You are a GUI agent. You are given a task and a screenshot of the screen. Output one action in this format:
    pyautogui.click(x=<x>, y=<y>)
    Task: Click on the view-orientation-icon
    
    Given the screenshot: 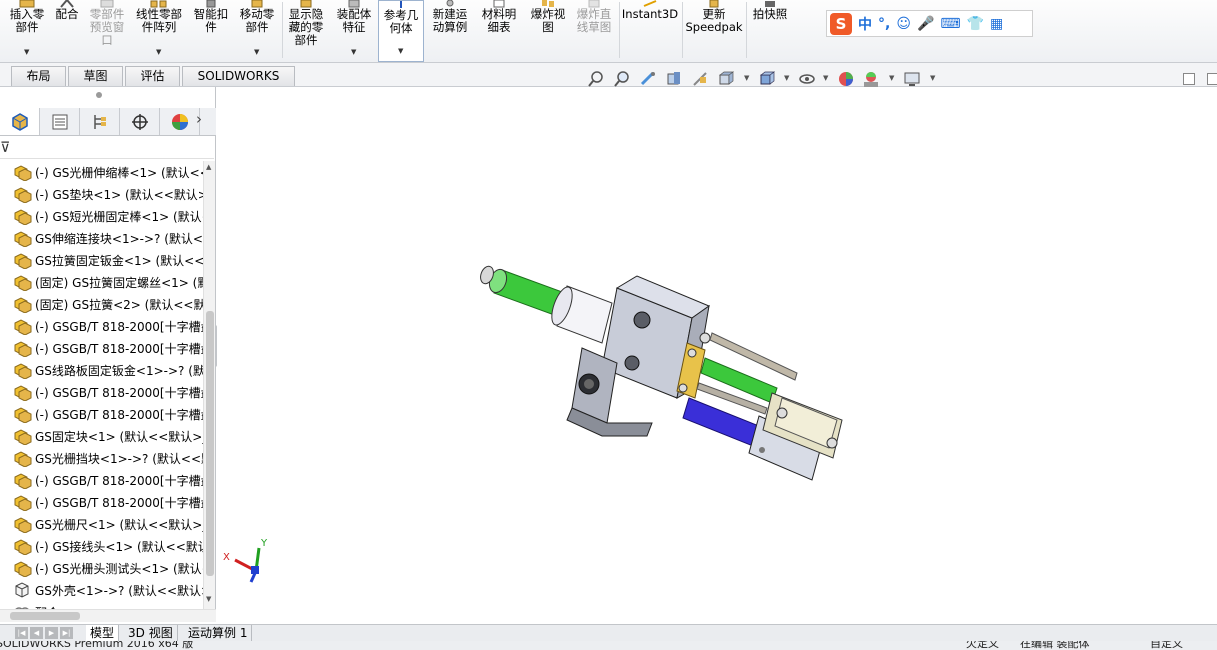 What is the action you would take?
    pyautogui.click(x=726, y=79)
    